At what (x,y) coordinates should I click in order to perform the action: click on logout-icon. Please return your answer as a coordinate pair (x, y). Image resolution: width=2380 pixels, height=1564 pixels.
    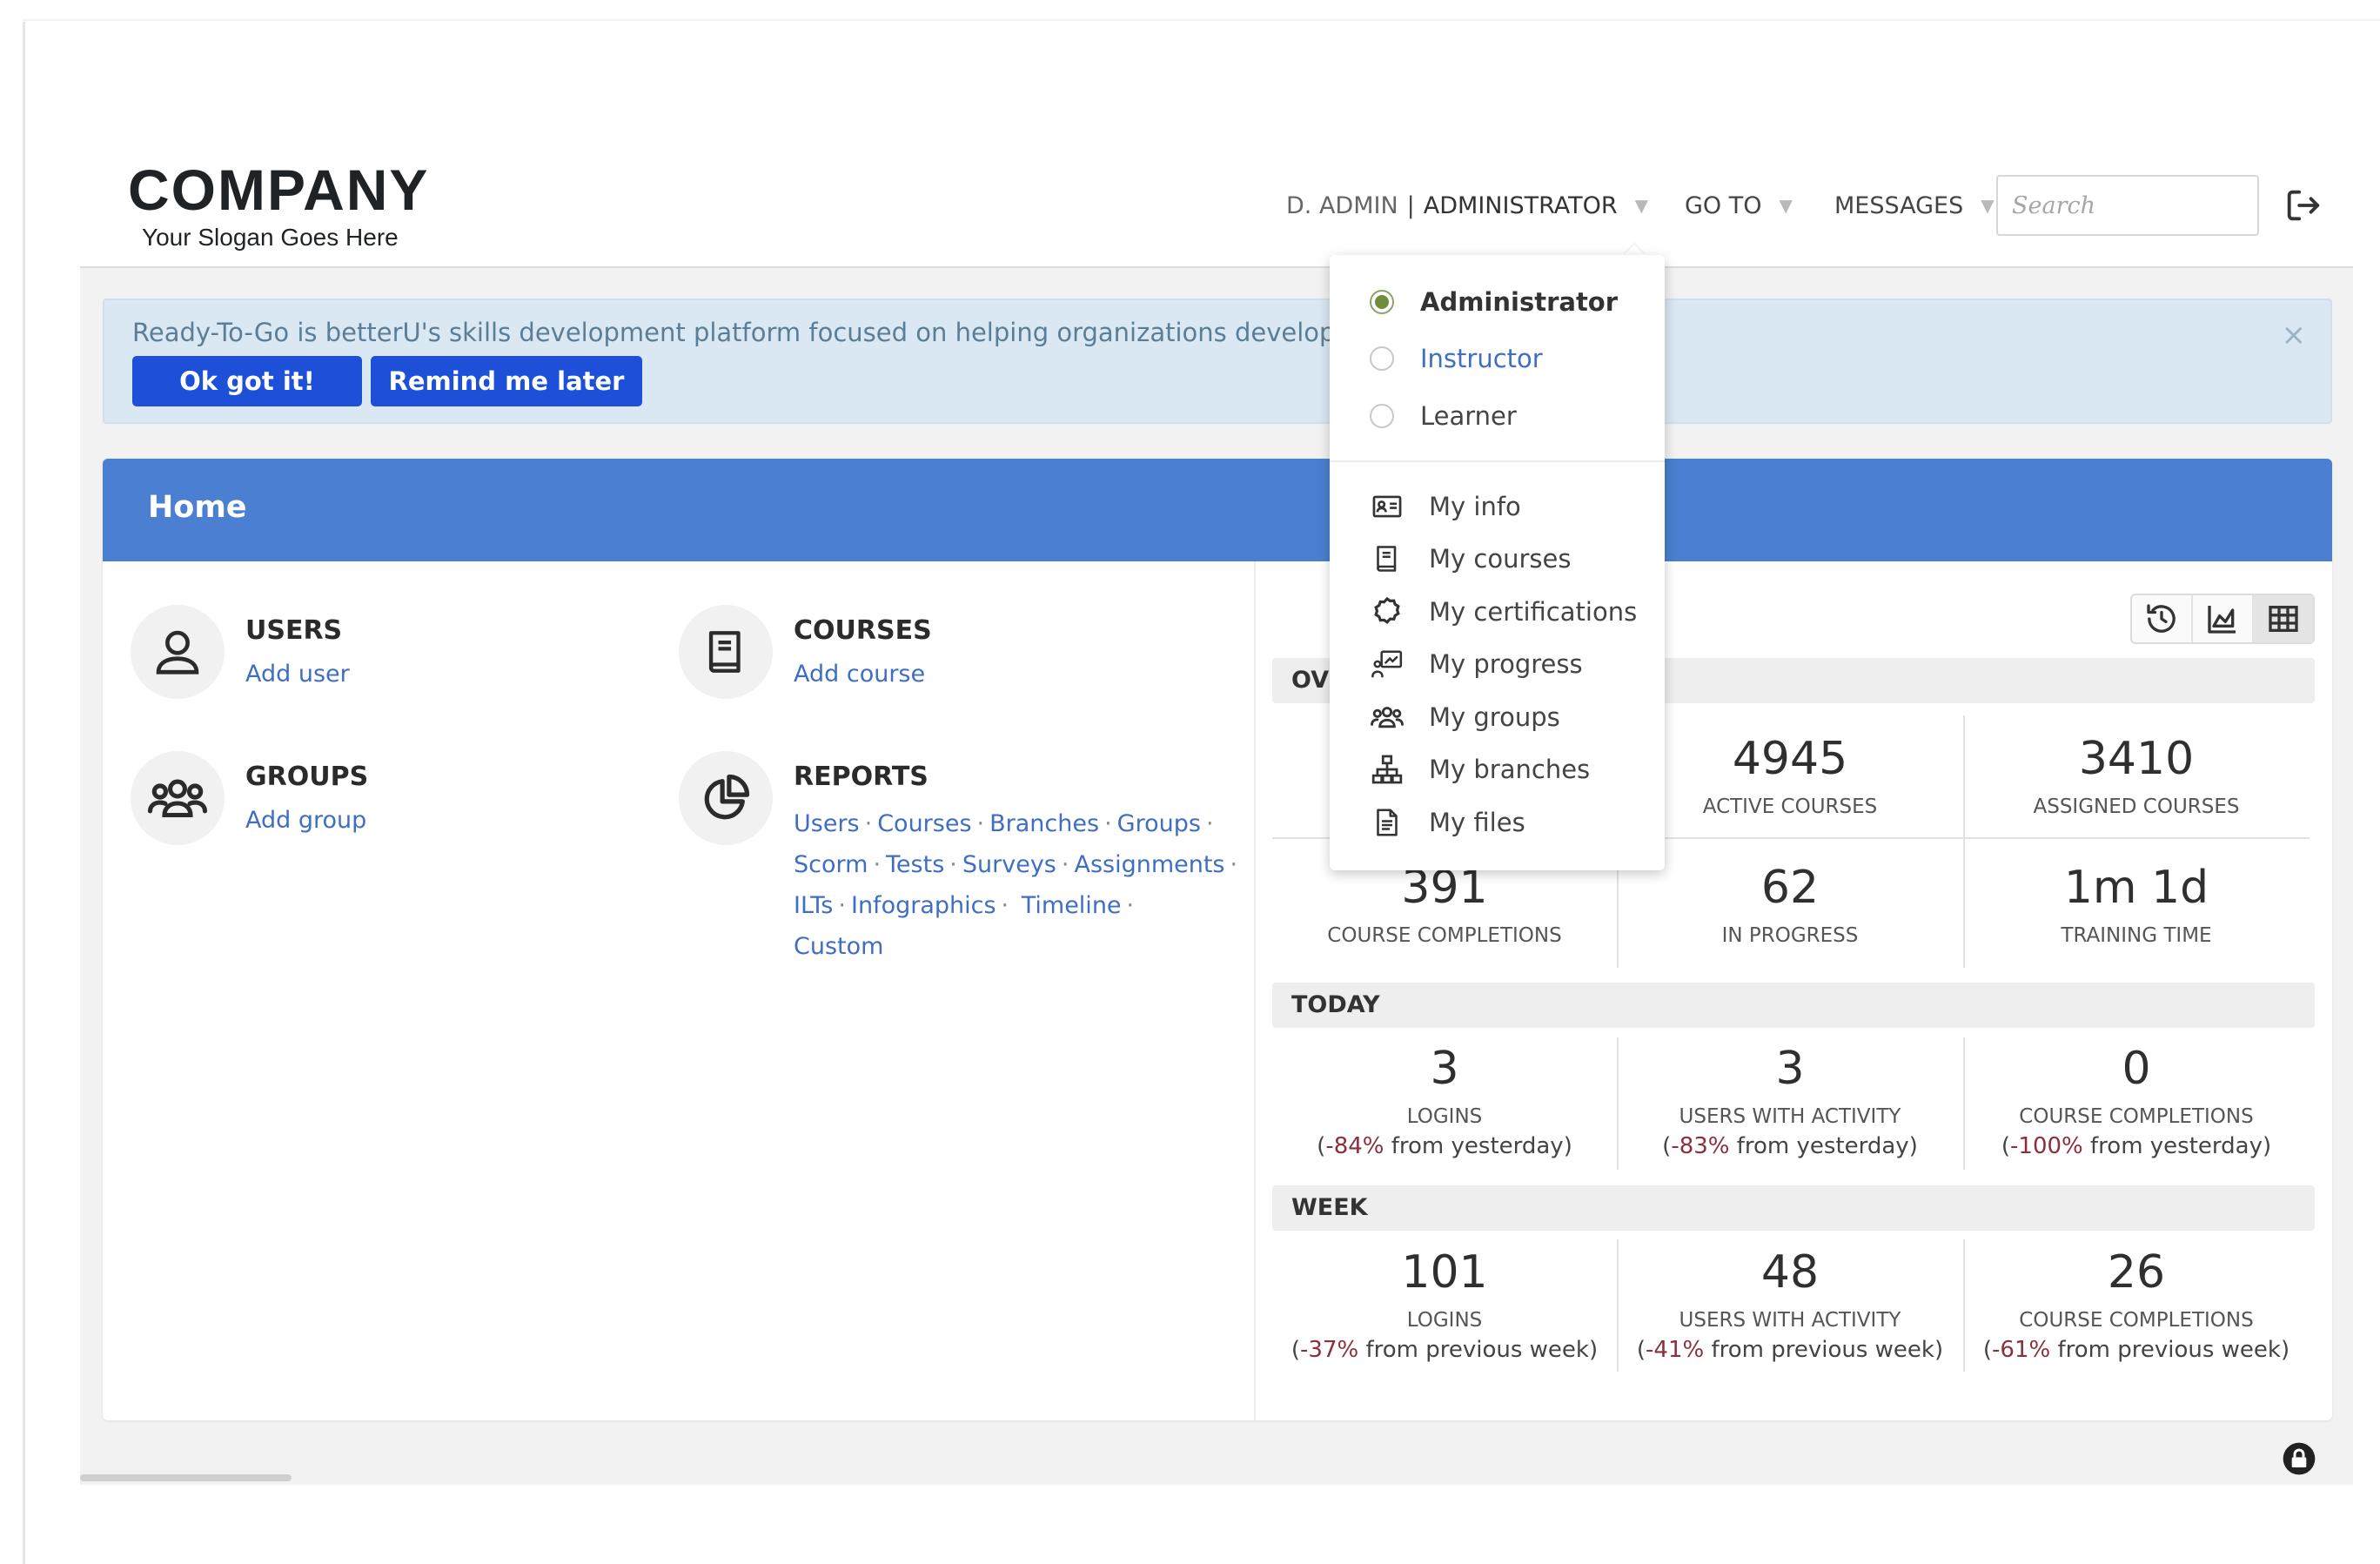
    Looking at the image, I should click on (2303, 205).